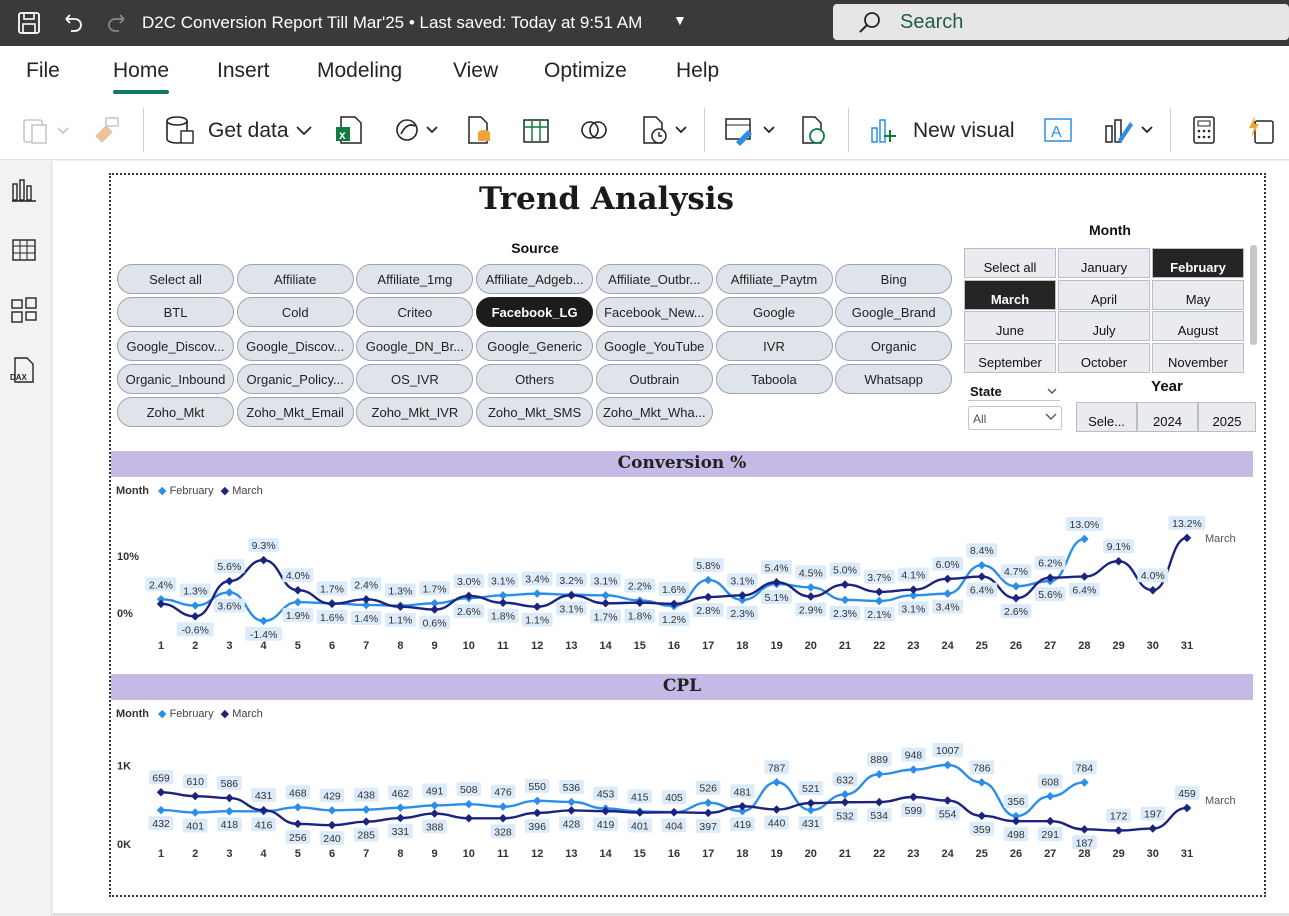 The image size is (1289, 916). Describe the element at coordinates (248, 131) in the screenshot. I see `get-data-button: Get data` at that location.